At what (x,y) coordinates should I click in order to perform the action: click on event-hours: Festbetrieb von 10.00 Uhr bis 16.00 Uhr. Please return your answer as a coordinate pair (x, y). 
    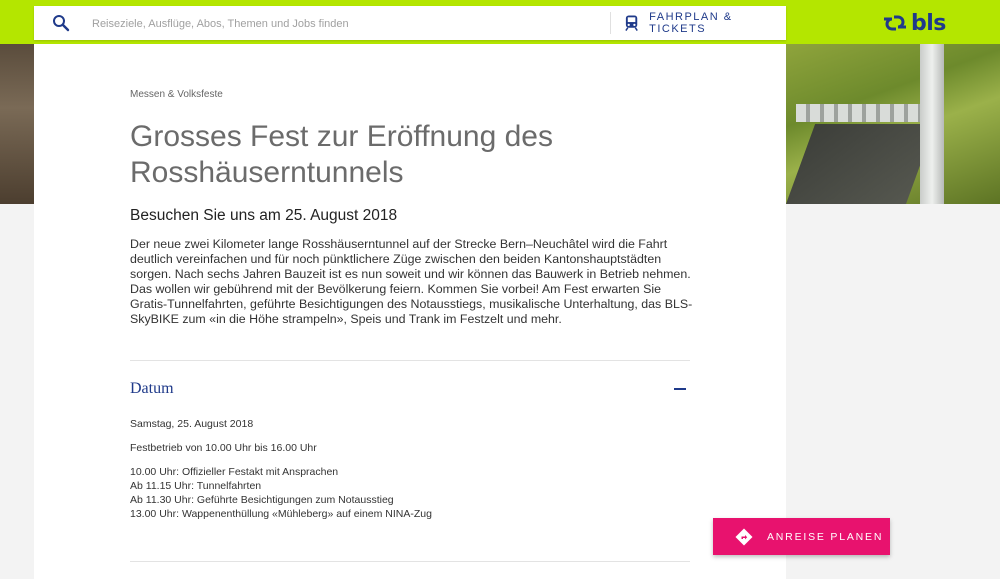
    Looking at the image, I should click on (223, 448).